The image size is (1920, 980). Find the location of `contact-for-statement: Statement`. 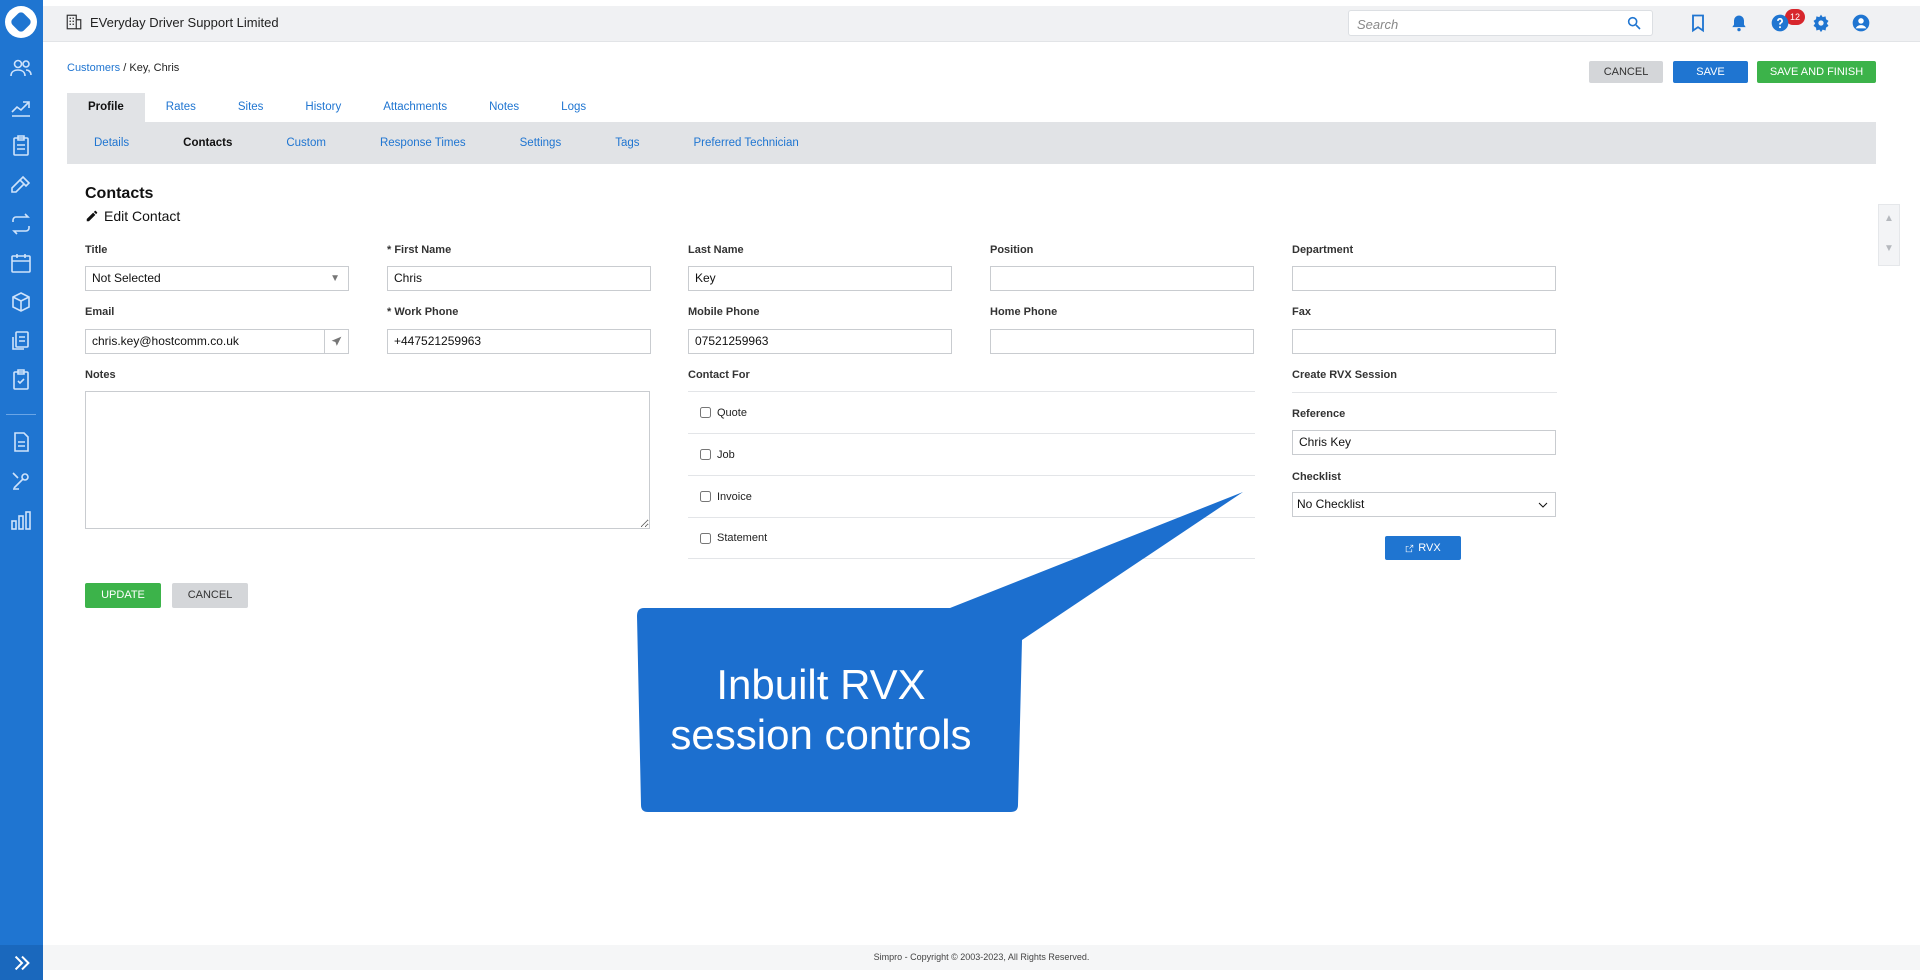

contact-for-statement: Statement is located at coordinates (971, 538).